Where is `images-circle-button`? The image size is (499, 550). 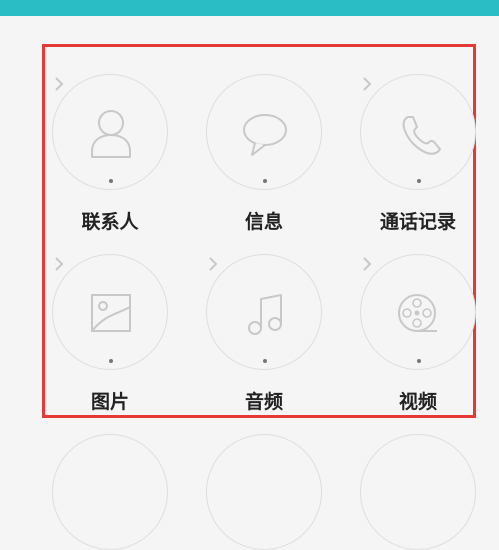 images-circle-button is located at coordinates (110, 312).